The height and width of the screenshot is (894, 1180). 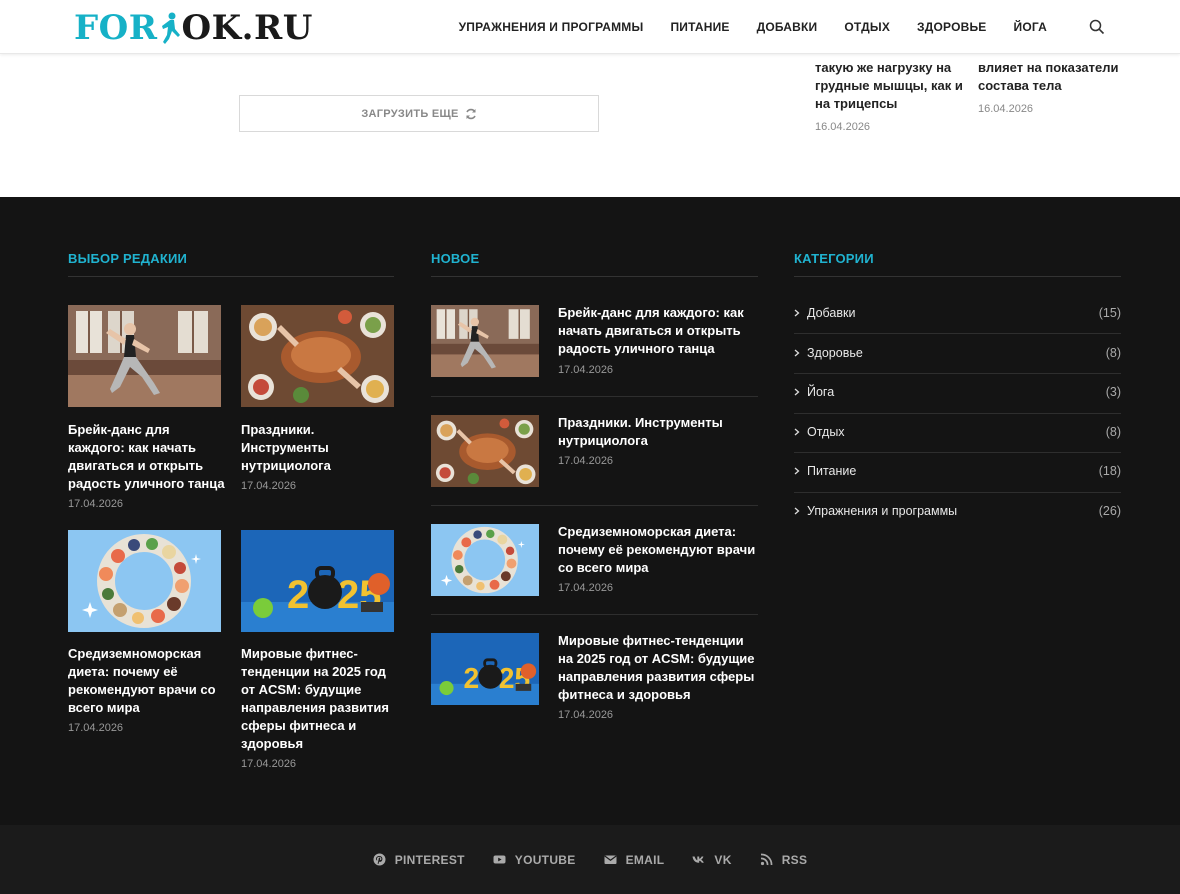 I want to click on new-posts-title: НОВОЕ, so click(x=455, y=258).